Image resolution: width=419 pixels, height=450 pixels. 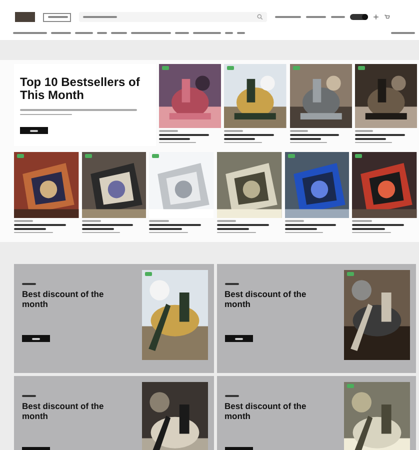 What do you see at coordinates (173, 17) in the screenshot?
I see `search-field` at bounding box center [173, 17].